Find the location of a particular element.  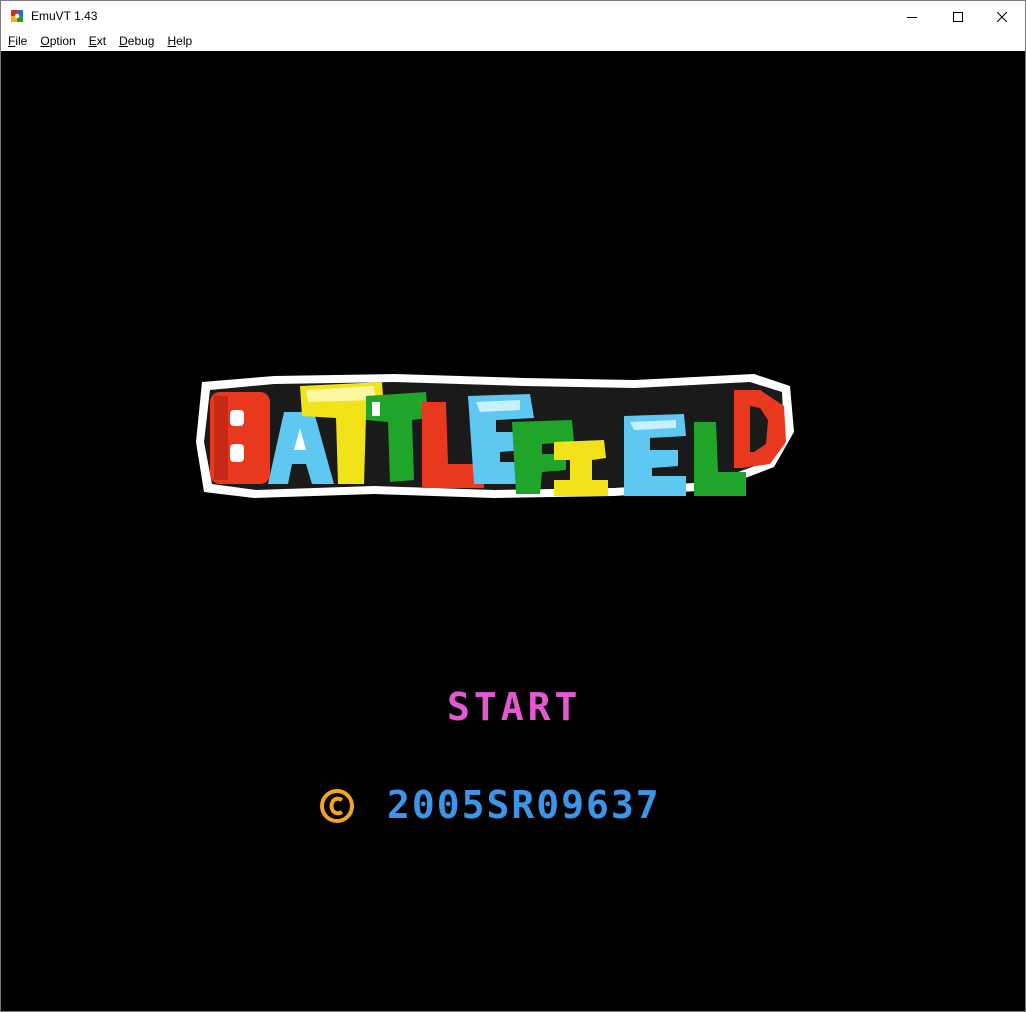

window-title: EmuVT 1.43 is located at coordinates (64, 16).